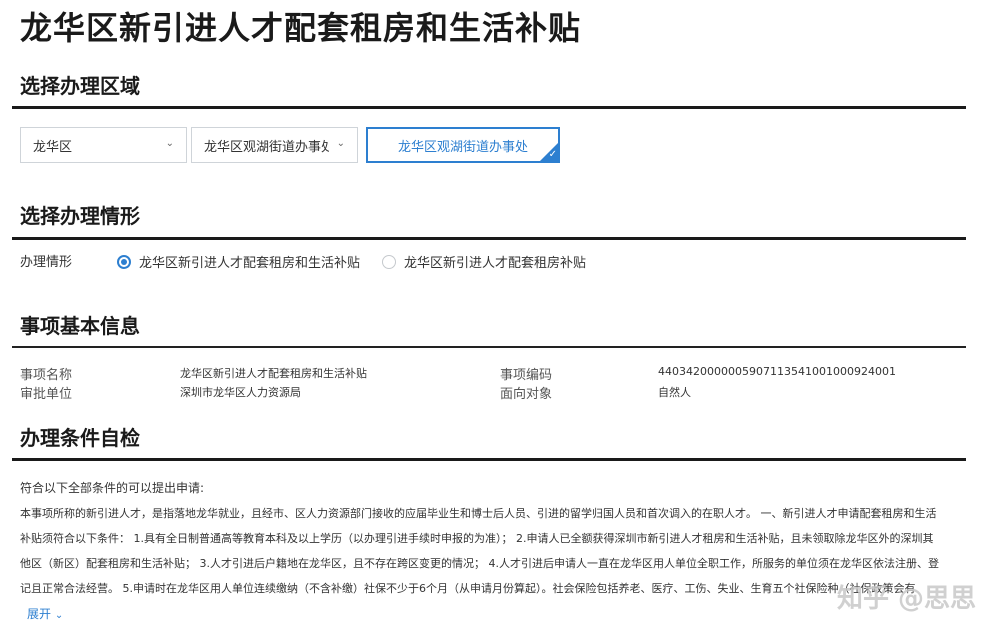 Image resolution: width=1000 pixels, height=635 pixels. What do you see at coordinates (489, 459) in the screenshot?
I see `conditions-divider` at bounding box center [489, 459].